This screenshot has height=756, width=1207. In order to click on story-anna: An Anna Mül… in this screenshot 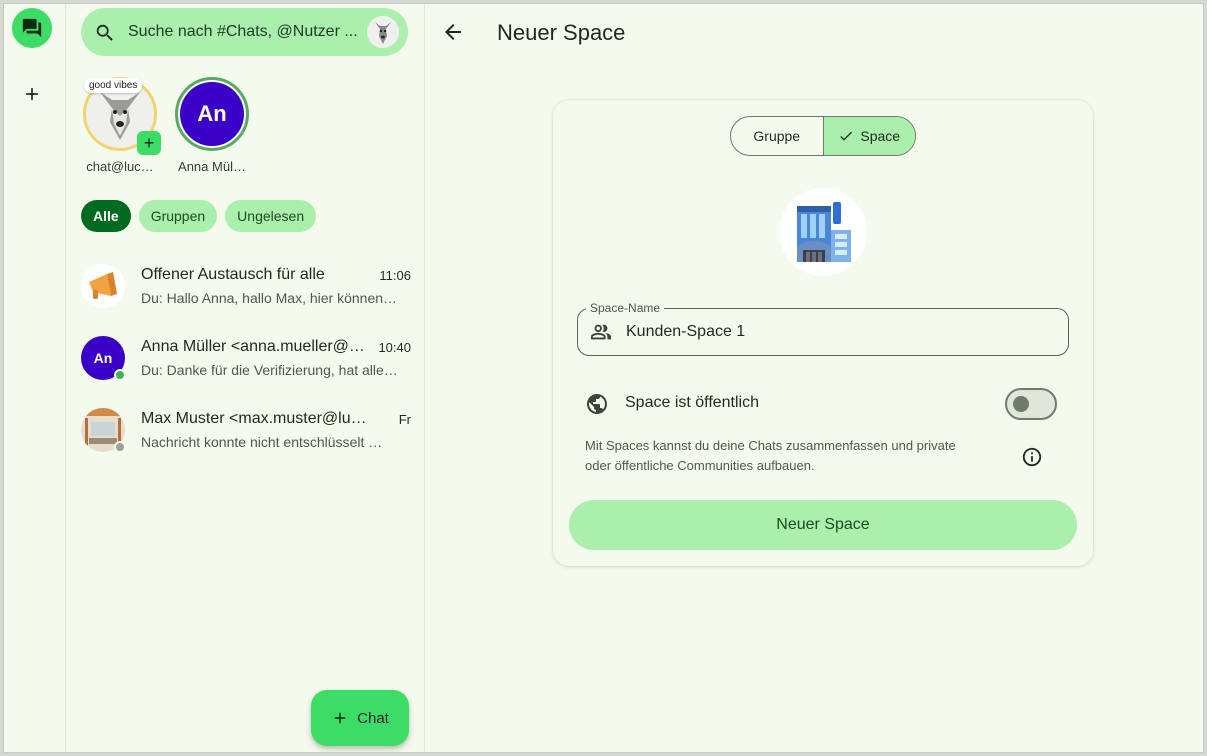, I will do `click(212, 125)`.